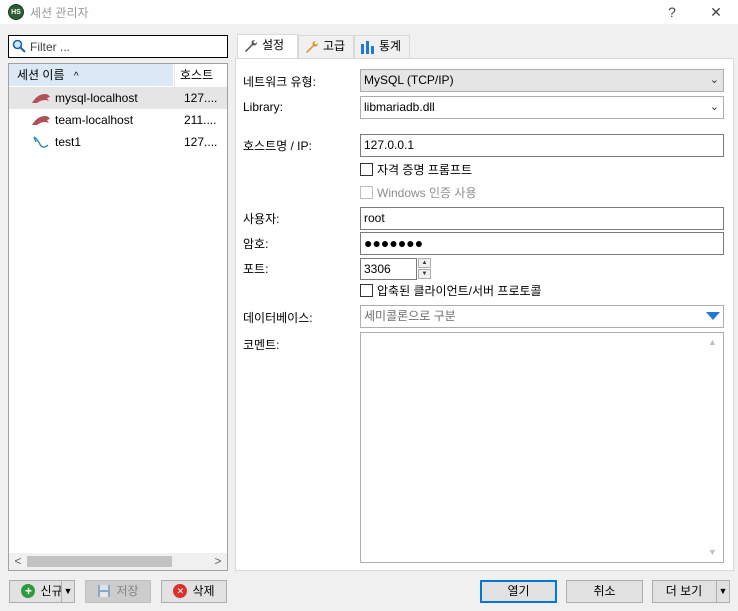 This screenshot has width=738, height=611. I want to click on port-input: 3306, so click(388, 269).